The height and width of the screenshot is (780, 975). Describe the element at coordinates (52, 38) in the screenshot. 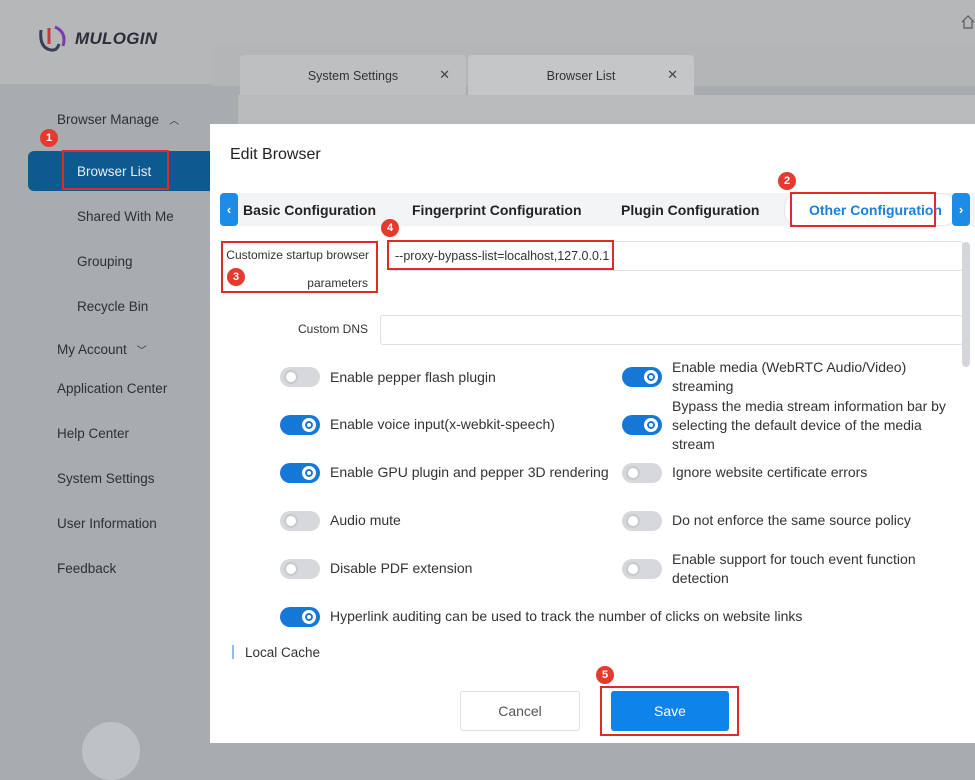

I see `mulogin-logo-icon` at that location.